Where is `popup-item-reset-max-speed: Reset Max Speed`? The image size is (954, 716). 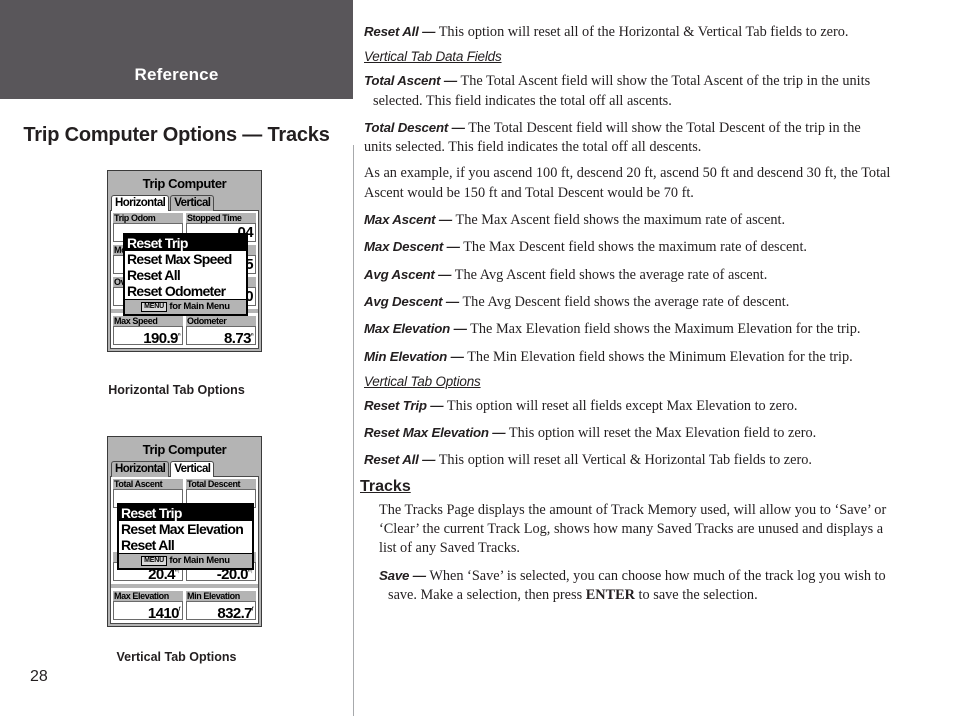
popup-item-reset-max-speed: Reset Max Speed is located at coordinates (185, 259).